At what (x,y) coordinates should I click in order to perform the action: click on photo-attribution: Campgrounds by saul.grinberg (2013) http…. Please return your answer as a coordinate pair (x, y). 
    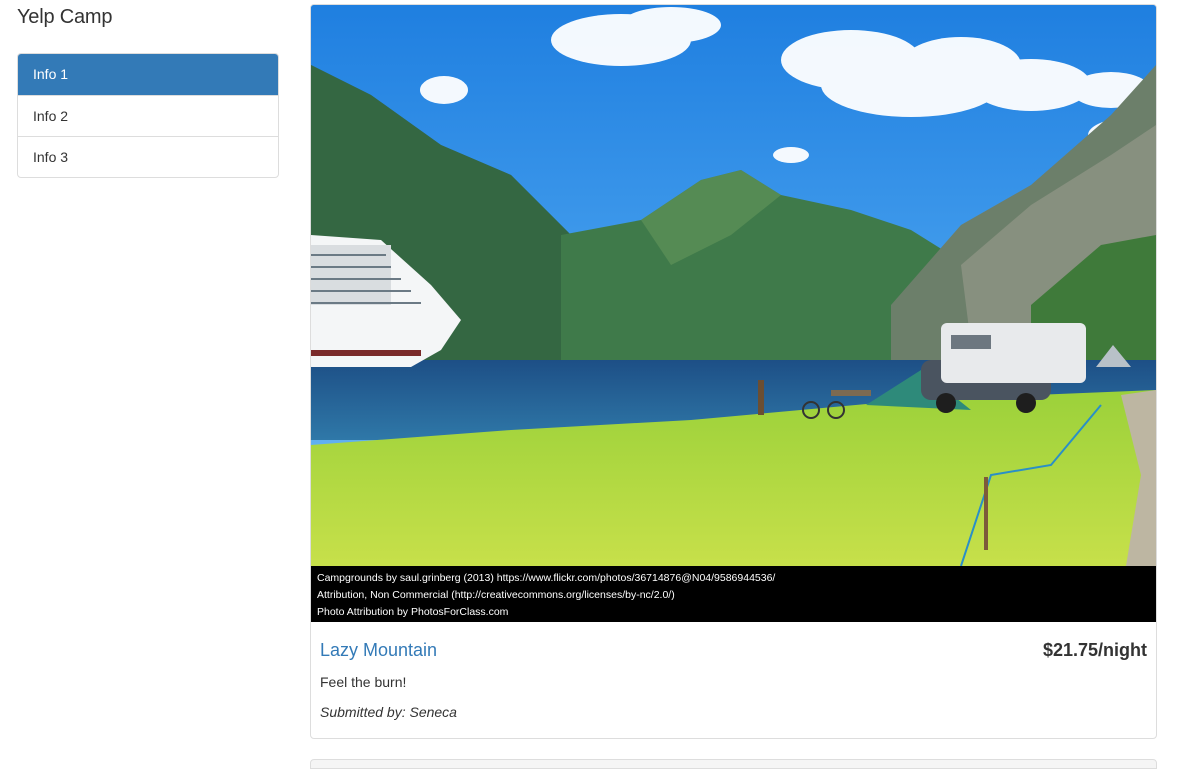
    Looking at the image, I should click on (733, 594).